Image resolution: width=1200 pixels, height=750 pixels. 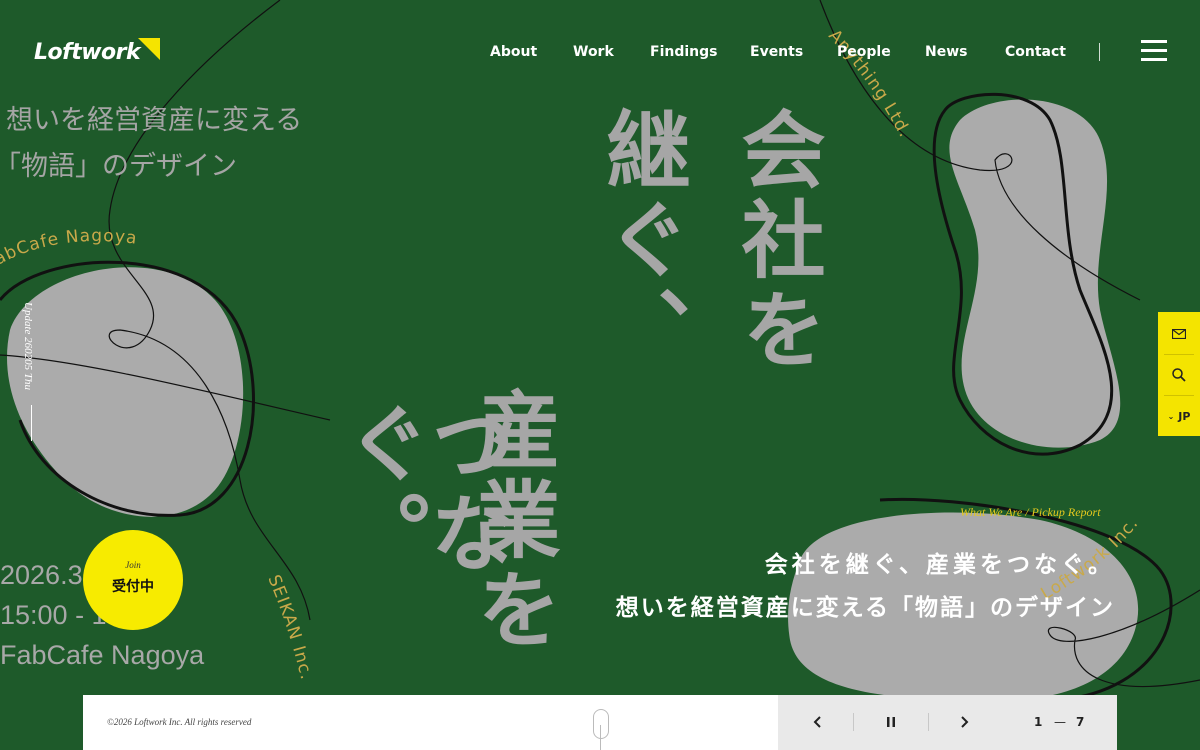 What do you see at coordinates (965, 722) in the screenshot?
I see `chevron-right-icon` at bounding box center [965, 722].